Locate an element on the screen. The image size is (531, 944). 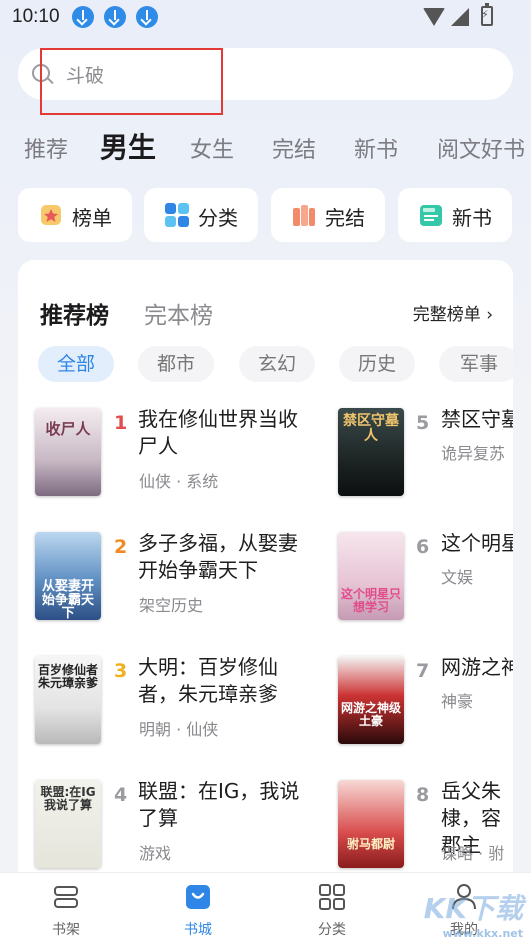
book-title: 网游之神 is located at coordinates (477, 667).